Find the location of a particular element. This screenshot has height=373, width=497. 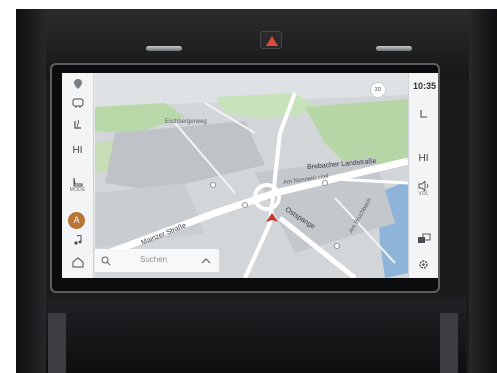

right-climate-temperature: HI is located at coordinates (423, 158).